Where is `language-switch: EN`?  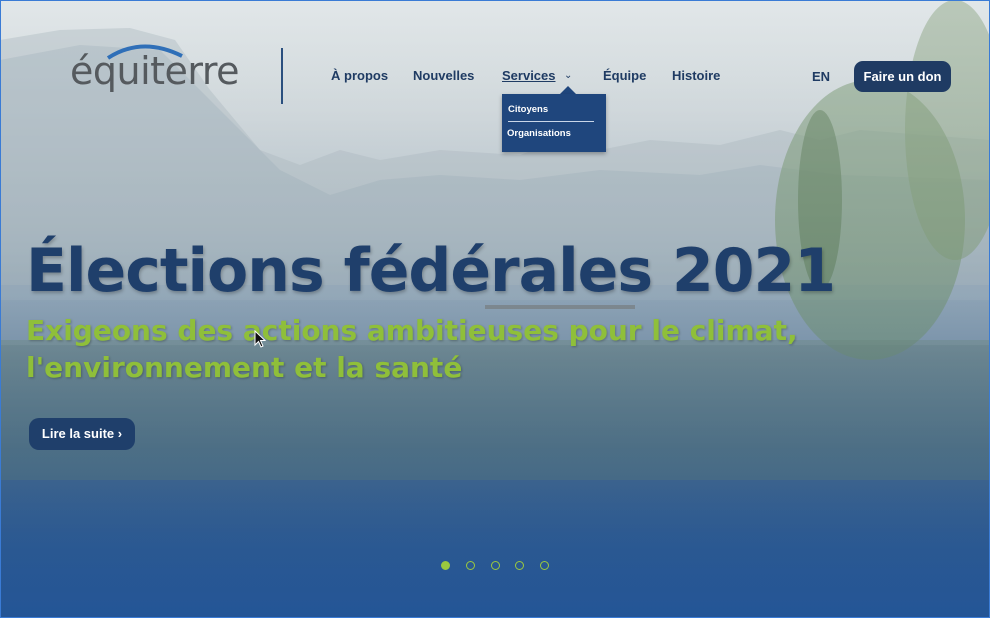
language-switch: EN is located at coordinates (821, 76).